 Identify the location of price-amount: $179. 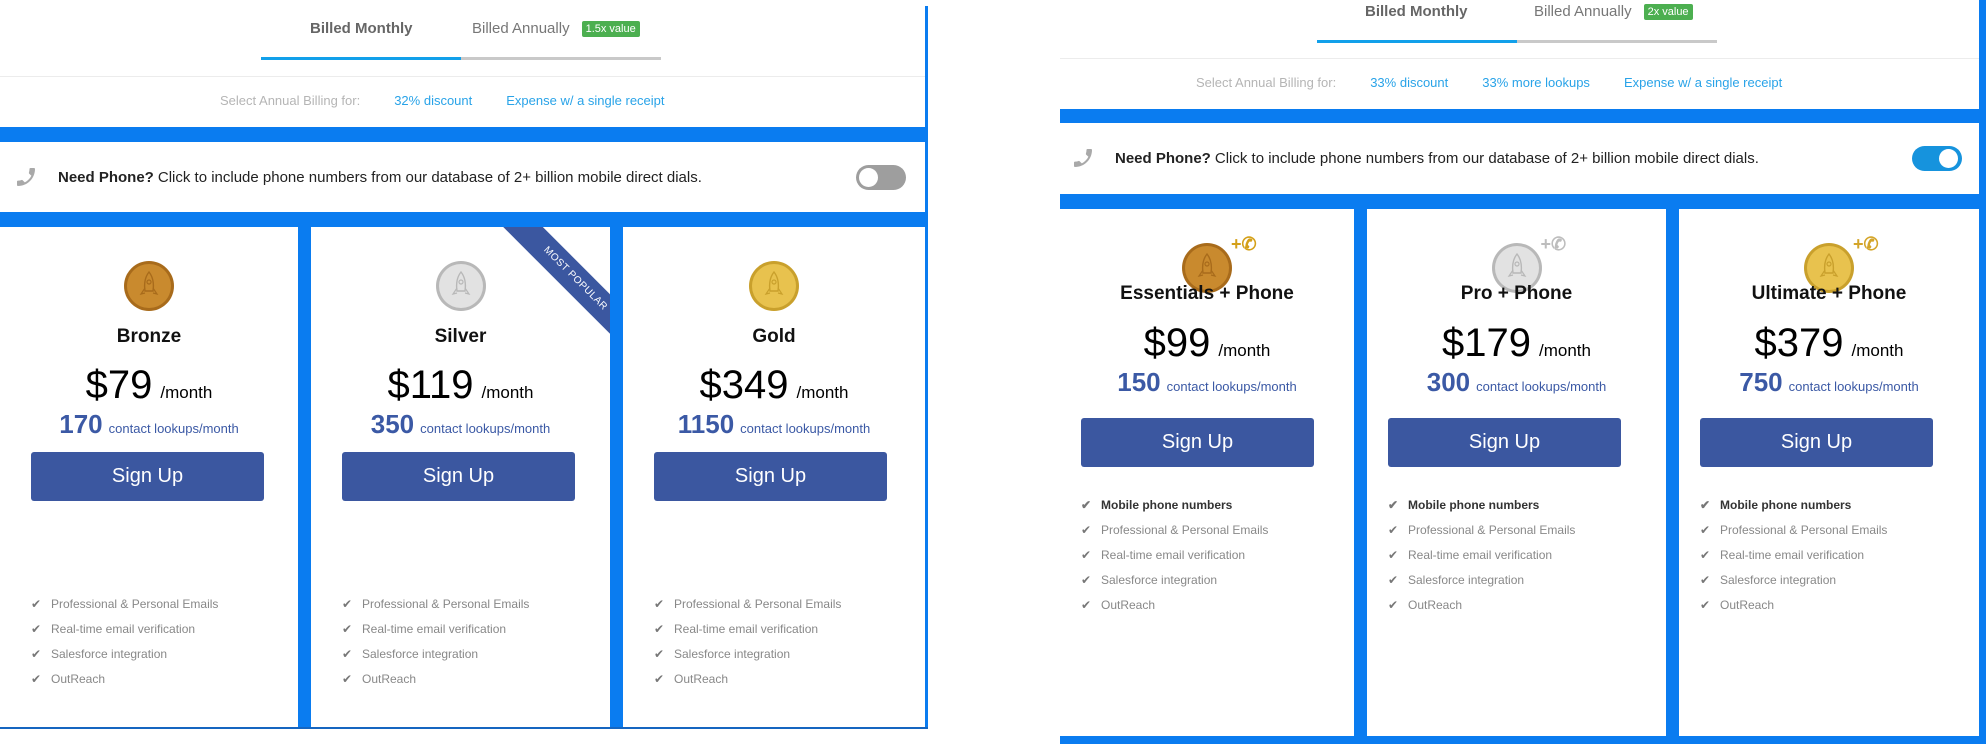
(1486, 343).